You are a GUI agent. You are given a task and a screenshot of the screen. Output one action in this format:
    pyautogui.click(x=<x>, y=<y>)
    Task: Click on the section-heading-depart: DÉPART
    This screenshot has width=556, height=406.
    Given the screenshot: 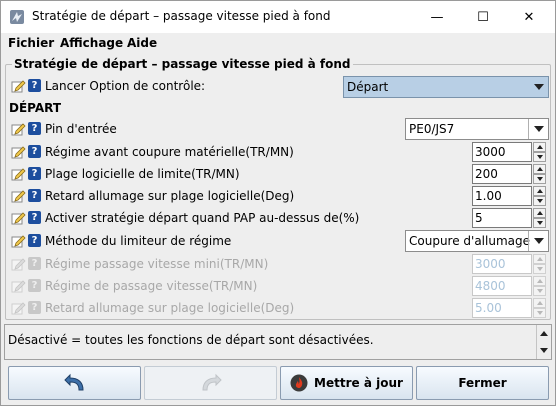 What is the action you would take?
    pyautogui.click(x=35, y=108)
    